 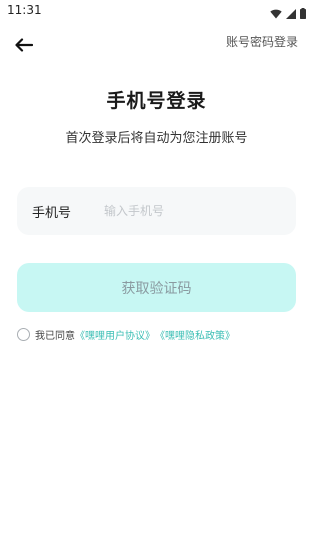 I want to click on agreement-row: 我已同意 《嘿哩用户协议》 《嘿哩隐私政策》, so click(x=126, y=334).